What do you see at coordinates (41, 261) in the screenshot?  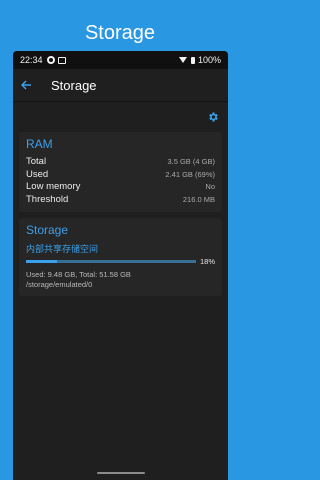 I see `usage-bar-fill` at bounding box center [41, 261].